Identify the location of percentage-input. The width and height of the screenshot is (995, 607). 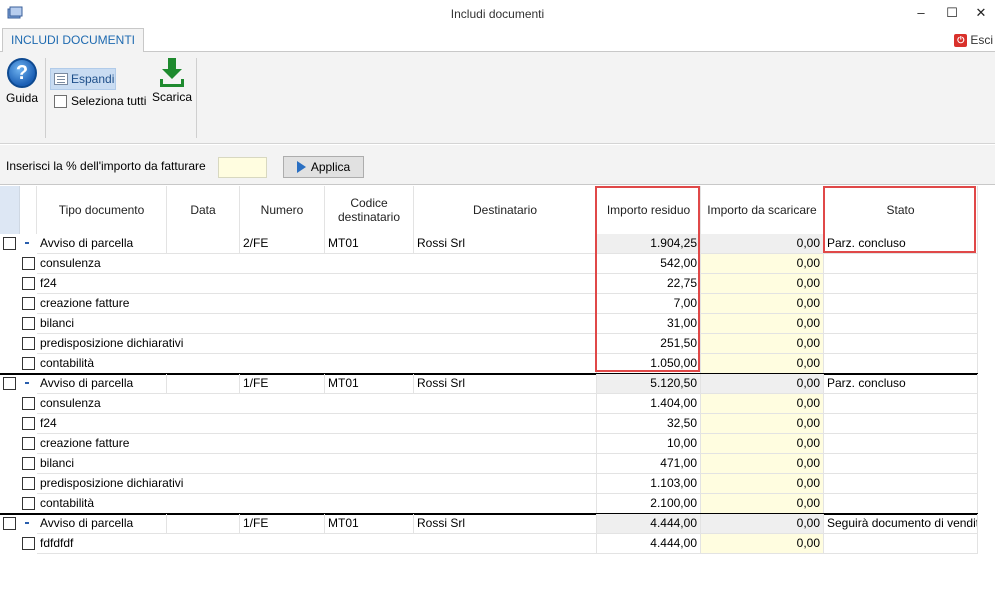
(242, 167).